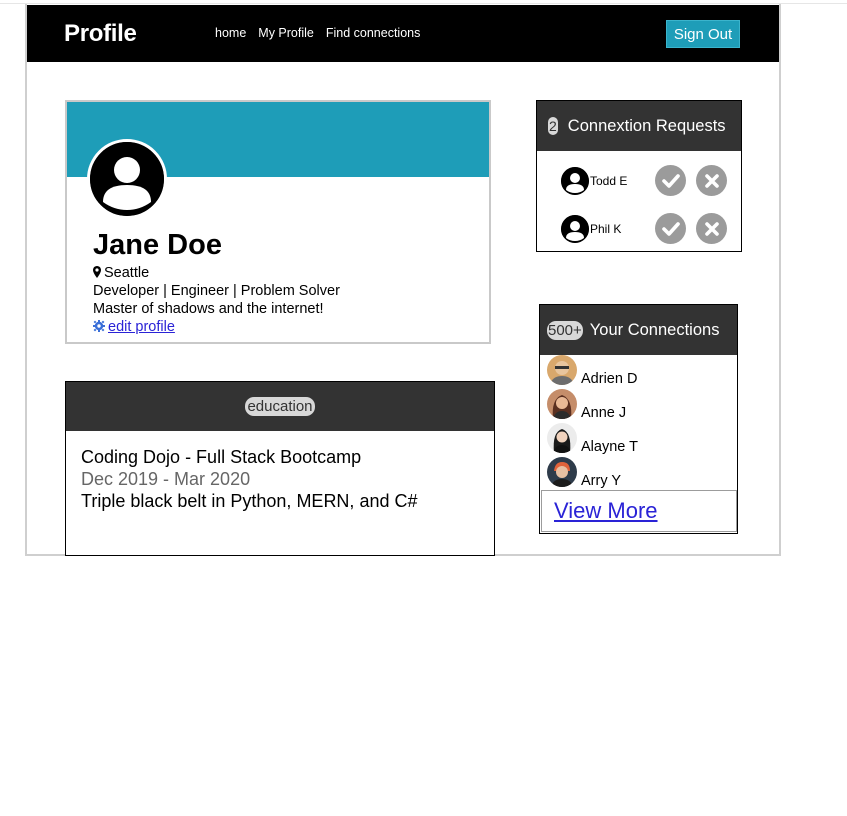 The image size is (847, 816). What do you see at coordinates (565, 330) in the screenshot?
I see `connections-count-badge: 500+` at bounding box center [565, 330].